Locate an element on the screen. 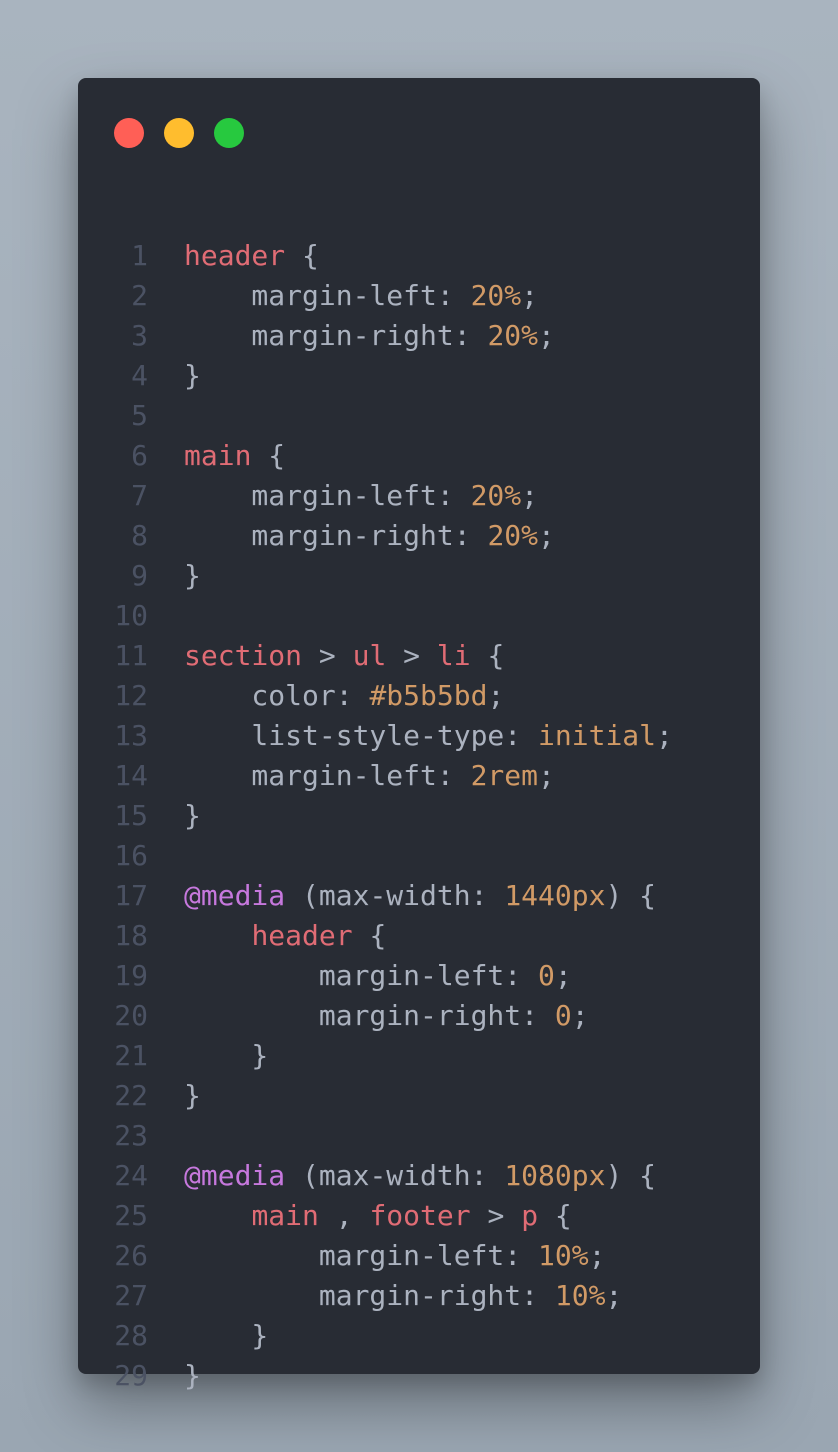 The height and width of the screenshot is (1452, 838). code-line: 11 section > ul > li { is located at coordinates (419, 656).